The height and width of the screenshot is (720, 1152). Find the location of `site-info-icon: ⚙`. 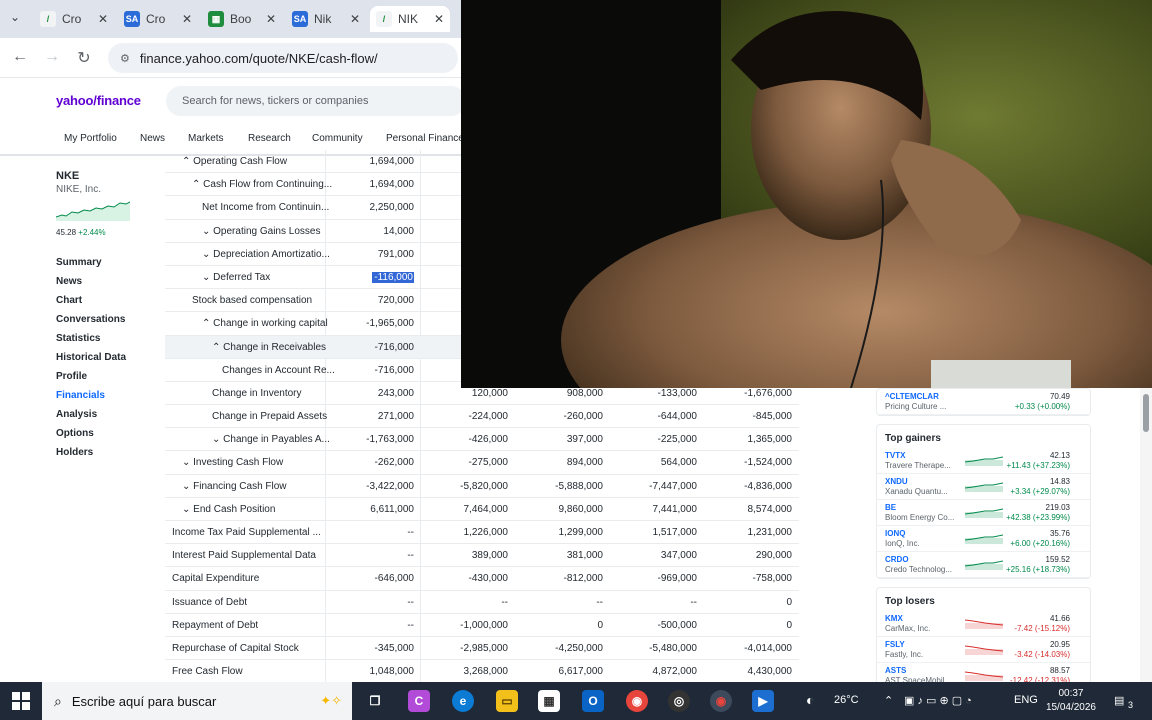

site-info-icon: ⚙ is located at coordinates (125, 58).